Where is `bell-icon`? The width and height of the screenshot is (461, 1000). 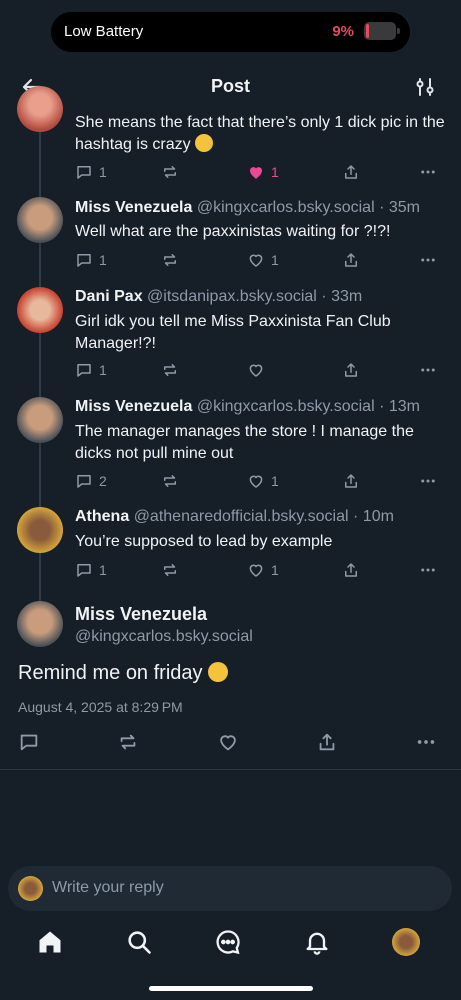
bell-icon is located at coordinates (317, 943).